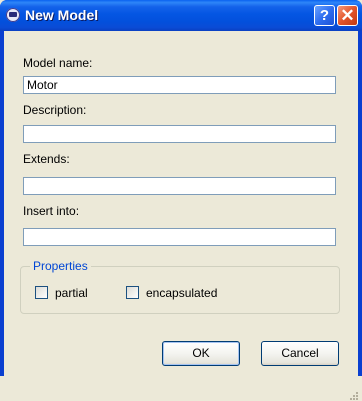 The image size is (362, 401). I want to click on app-icon, so click(13, 15).